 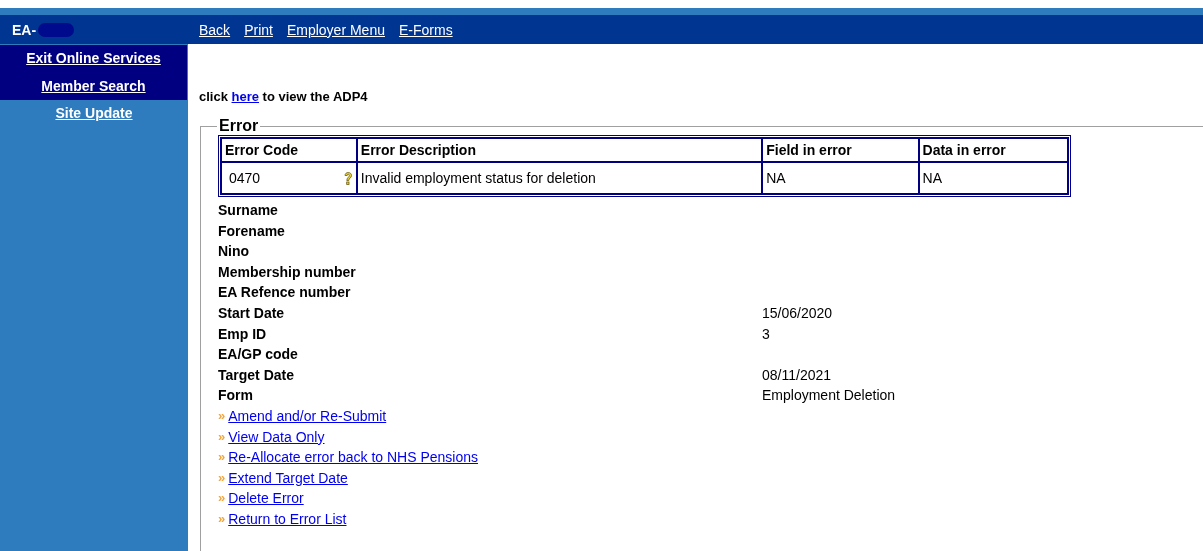 I want to click on sidebar-link: Exit Online Services, so click(x=93, y=59).